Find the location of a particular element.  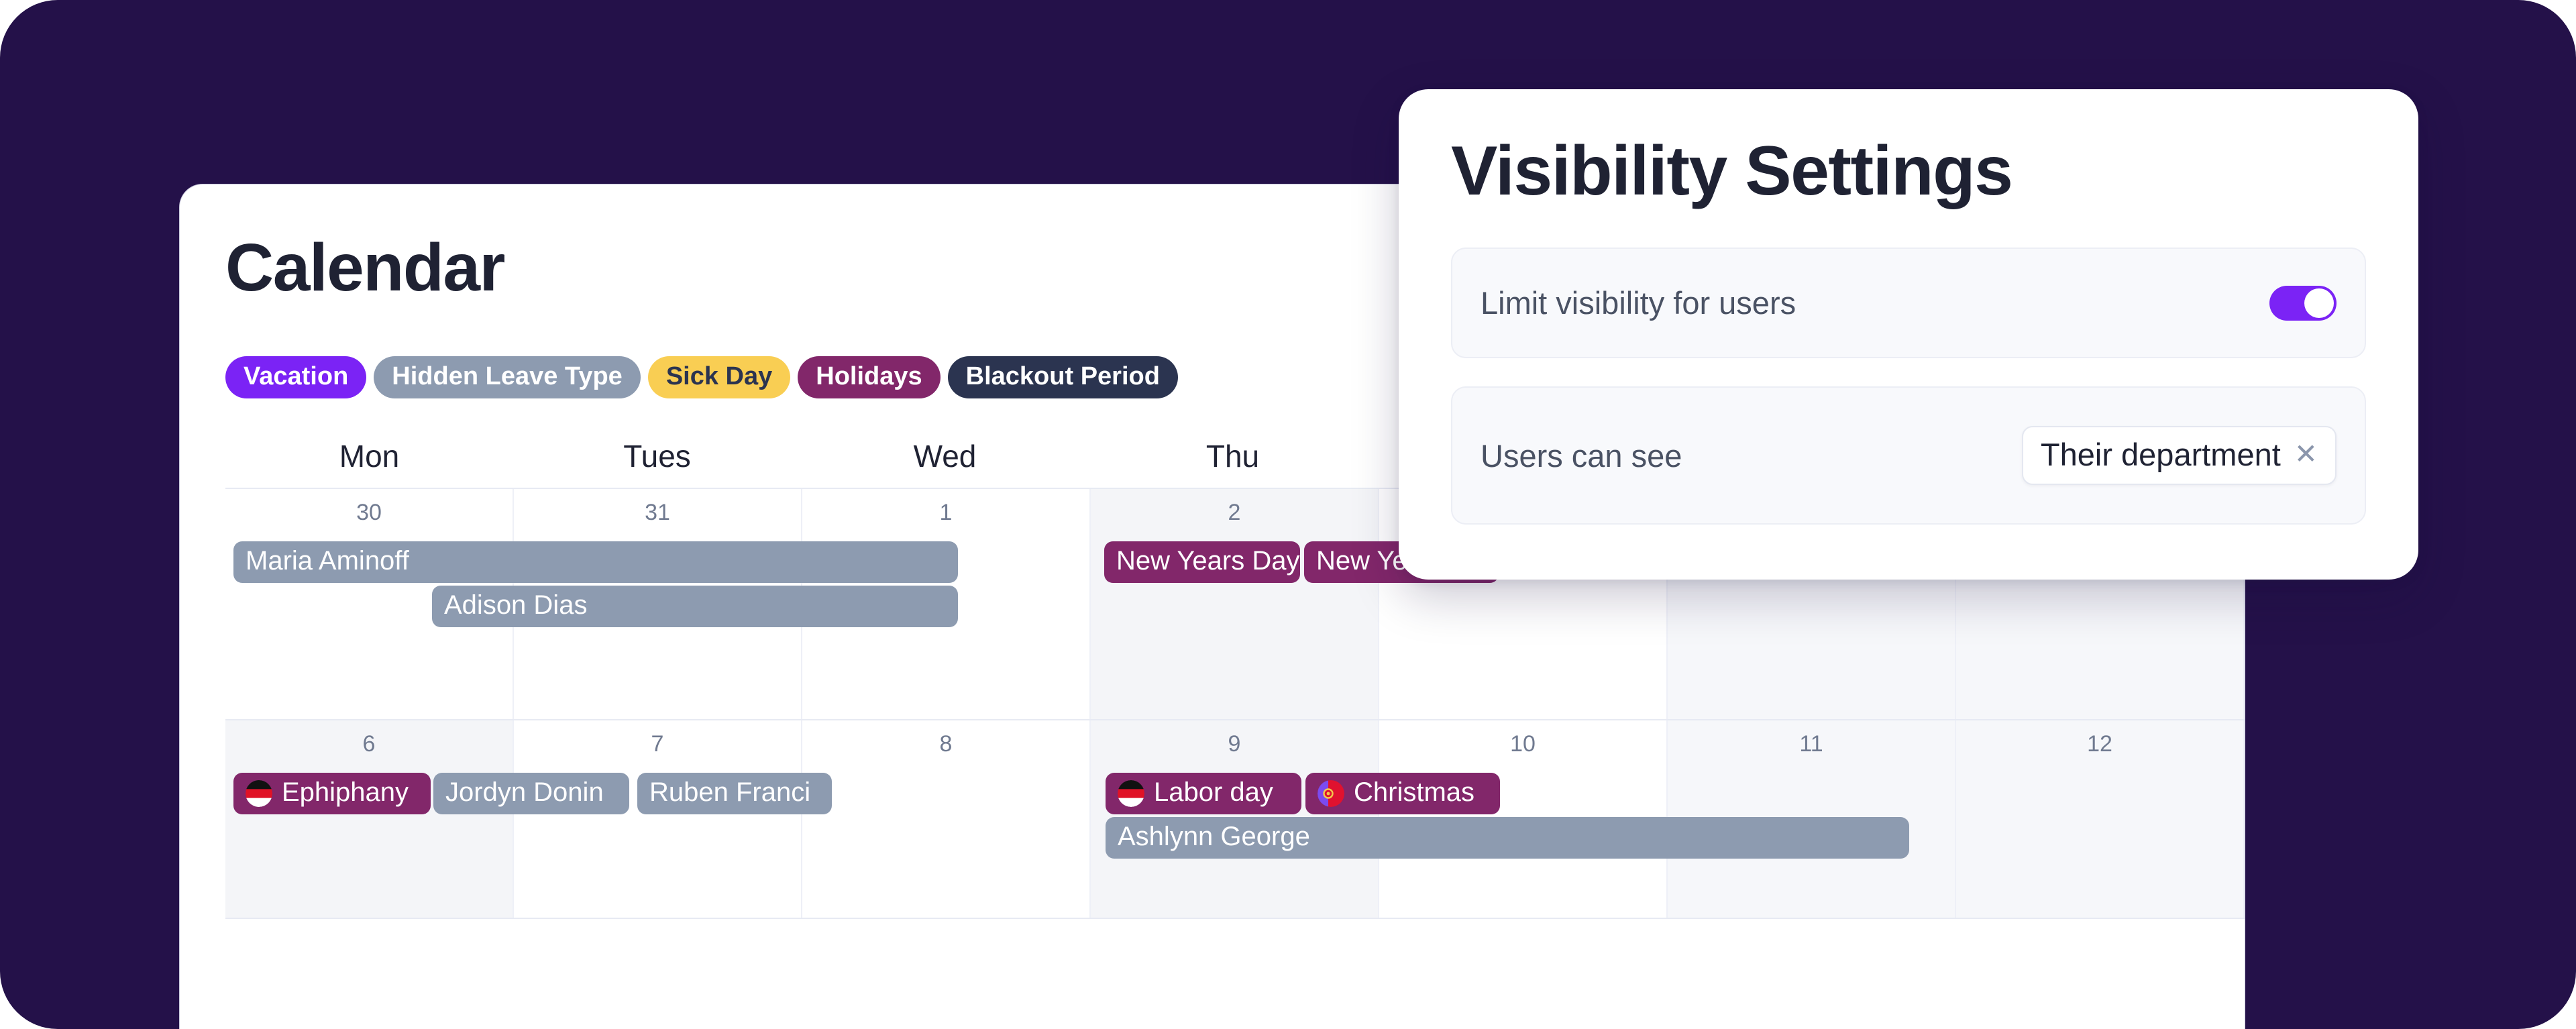

calendar-event-label: Christmas is located at coordinates (1414, 792).